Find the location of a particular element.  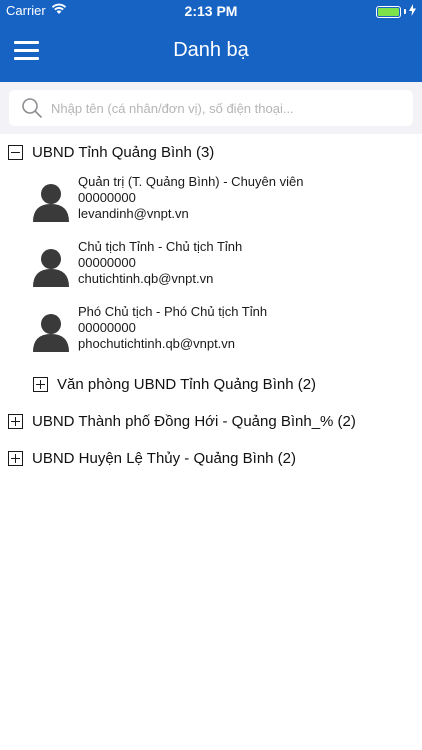

group-ubnd-huyen-le-thuy: UBND Huyện Lệ Thủy - Quảng Bình (2) is located at coordinates (152, 458).